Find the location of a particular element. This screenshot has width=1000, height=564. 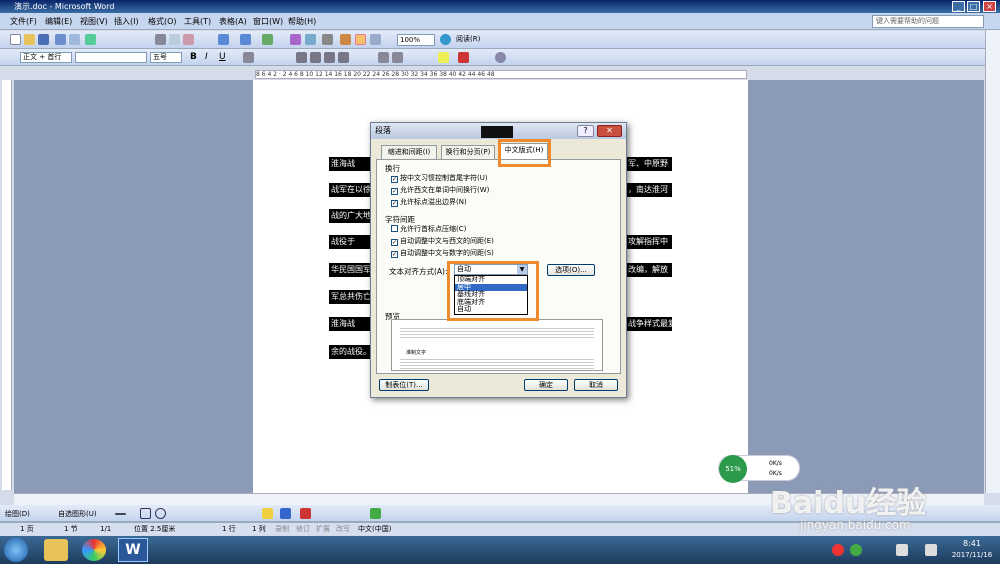

rectangle-icon is located at coordinates (145, 513).